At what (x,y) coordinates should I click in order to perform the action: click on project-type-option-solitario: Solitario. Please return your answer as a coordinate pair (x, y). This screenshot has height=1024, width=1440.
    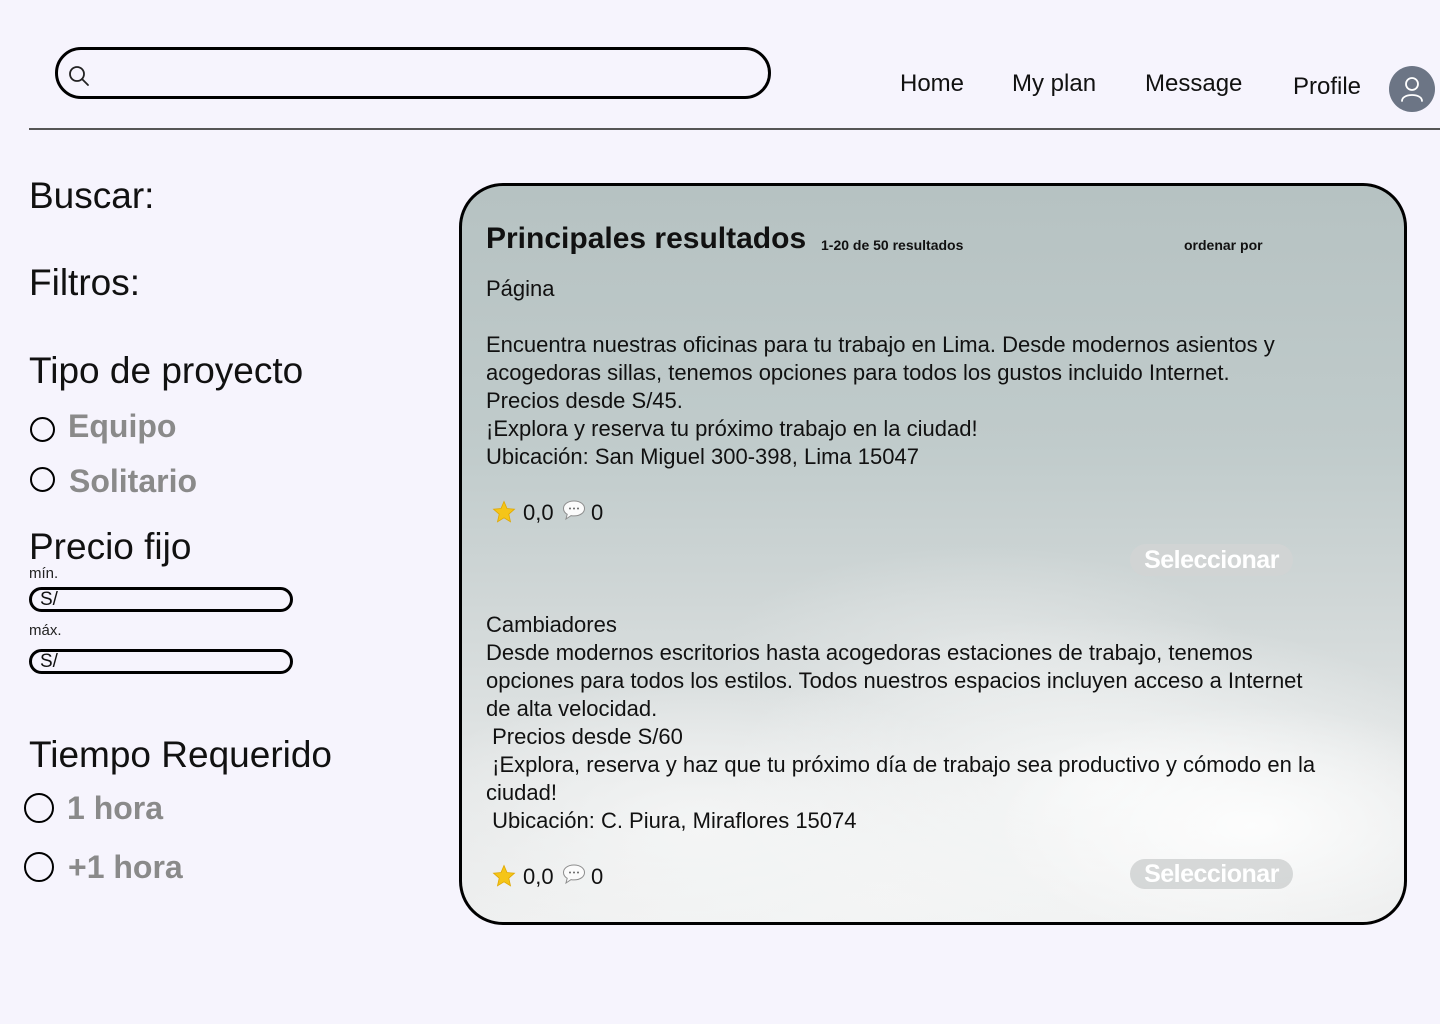
    Looking at the image, I should click on (130, 483).